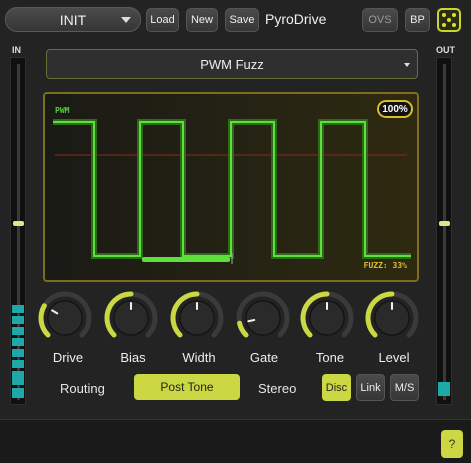 This screenshot has width=471, height=463. What do you see at coordinates (277, 388) in the screenshot?
I see `stereo-label: Stereo` at bounding box center [277, 388].